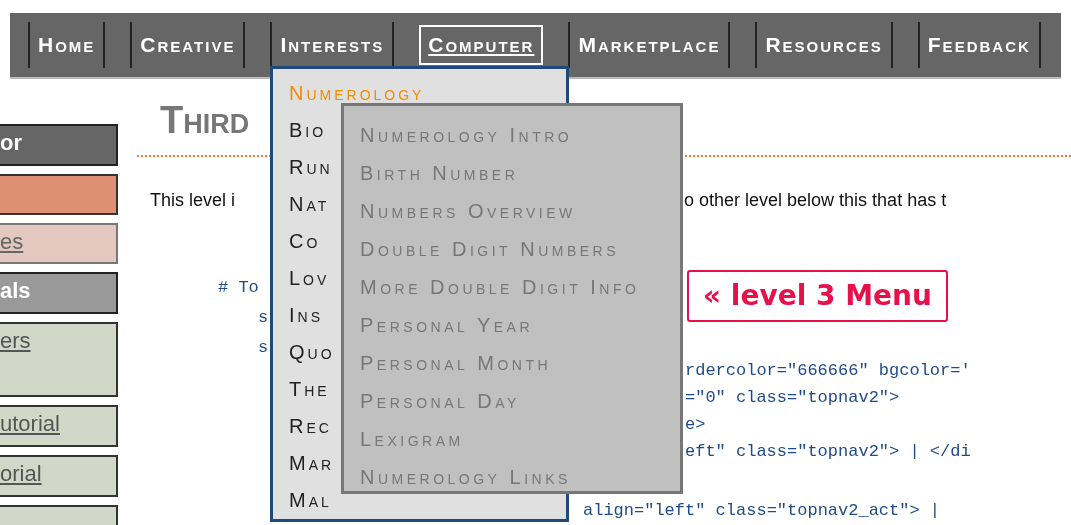  What do you see at coordinates (310, 500) in the screenshot?
I see `menu-item: Mal` at bounding box center [310, 500].